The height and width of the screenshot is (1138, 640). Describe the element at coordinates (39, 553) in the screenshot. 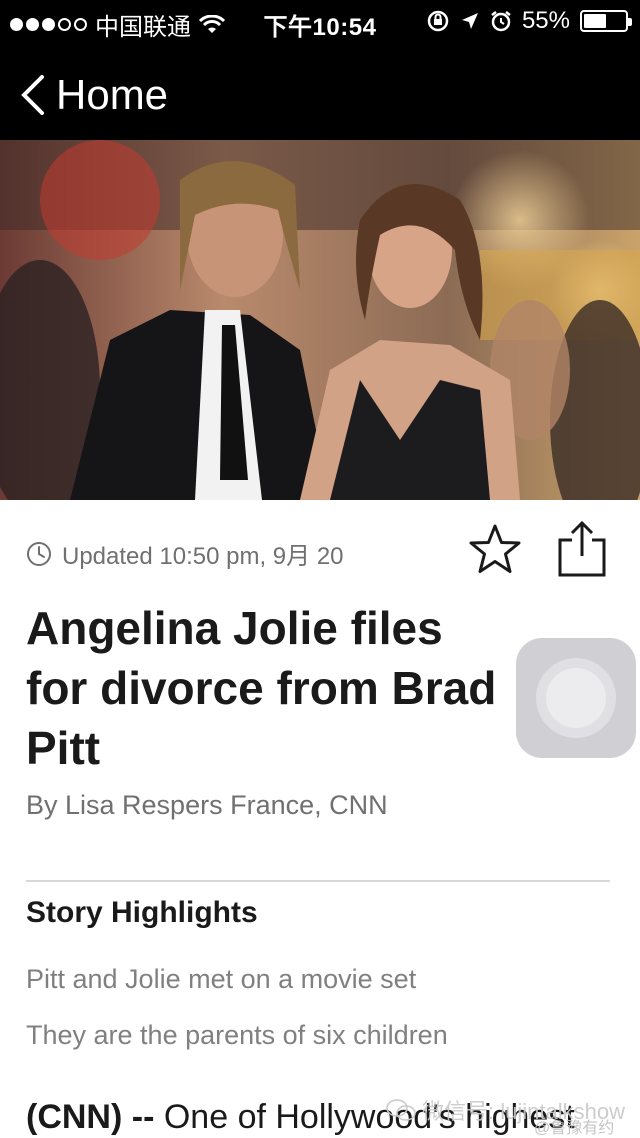

I see `clock-icon` at that location.